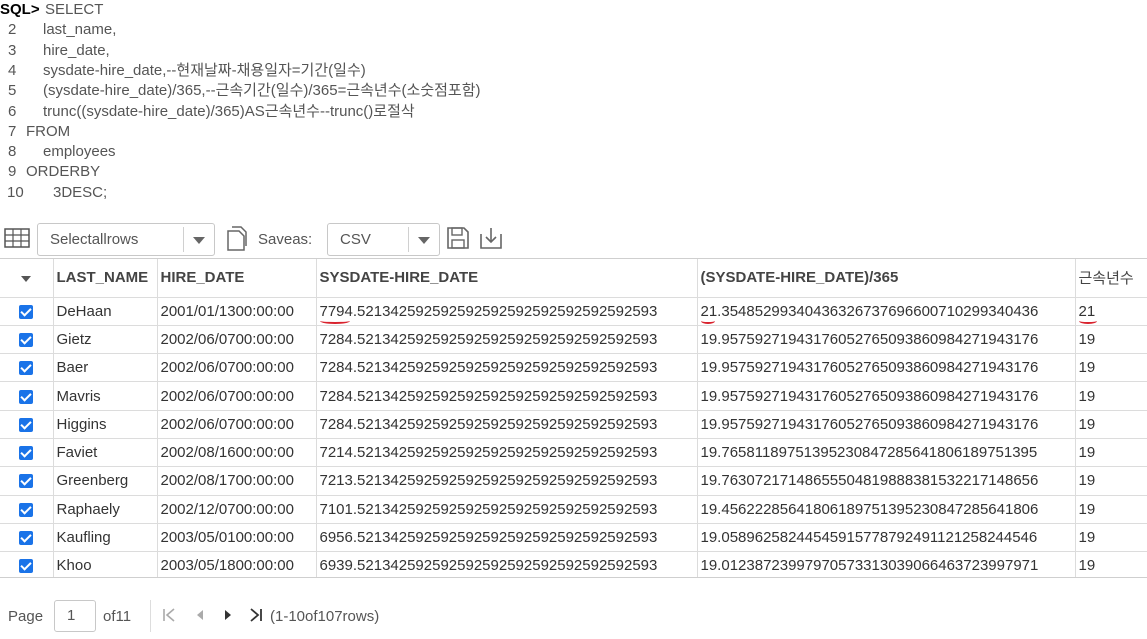 Image resolution: width=1147 pixels, height=639 pixels. I want to click on download-icon, so click(491, 238).